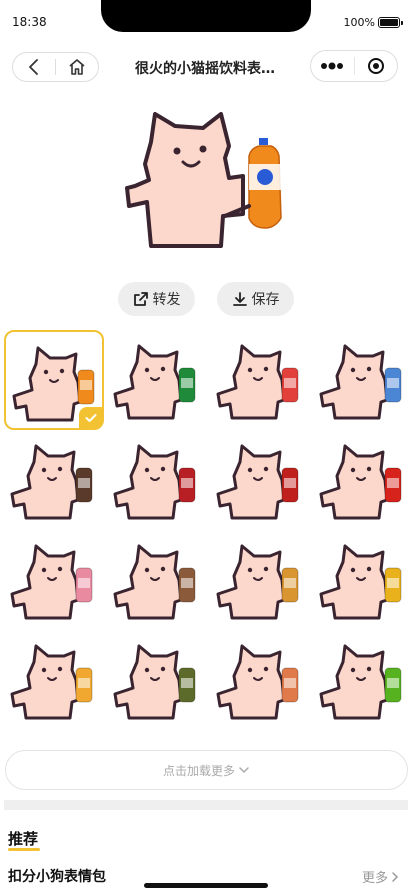 The width and height of the screenshot is (410, 894). I want to click on chevron-left-icon, so click(33, 67).